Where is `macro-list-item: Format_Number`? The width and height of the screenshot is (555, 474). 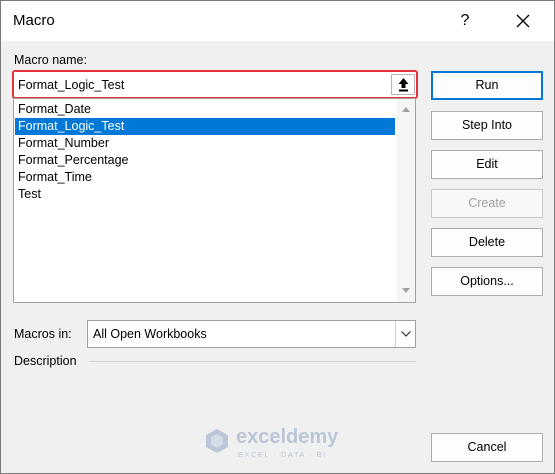 macro-list-item: Format_Number is located at coordinates (205, 143).